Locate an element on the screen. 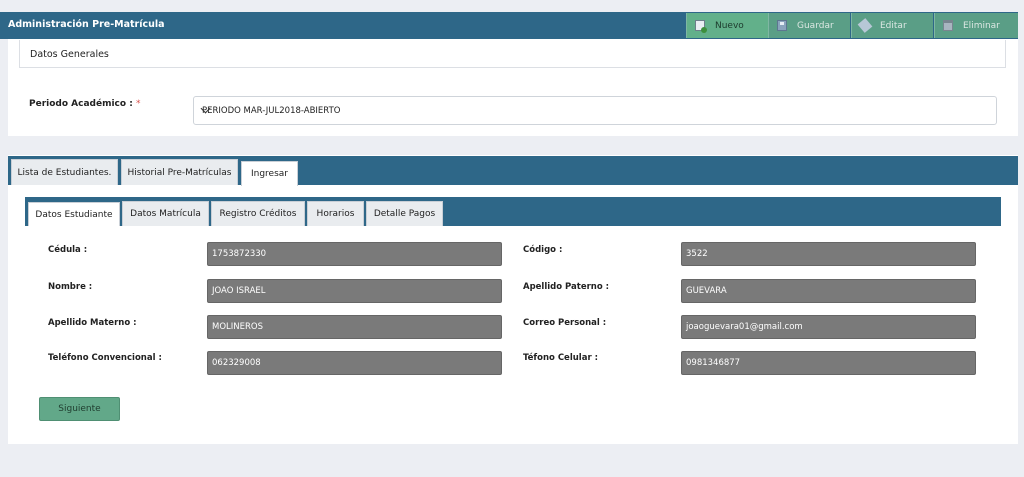 This screenshot has height=477, width=1024. eliminar-label: Eliminar is located at coordinates (981, 25).